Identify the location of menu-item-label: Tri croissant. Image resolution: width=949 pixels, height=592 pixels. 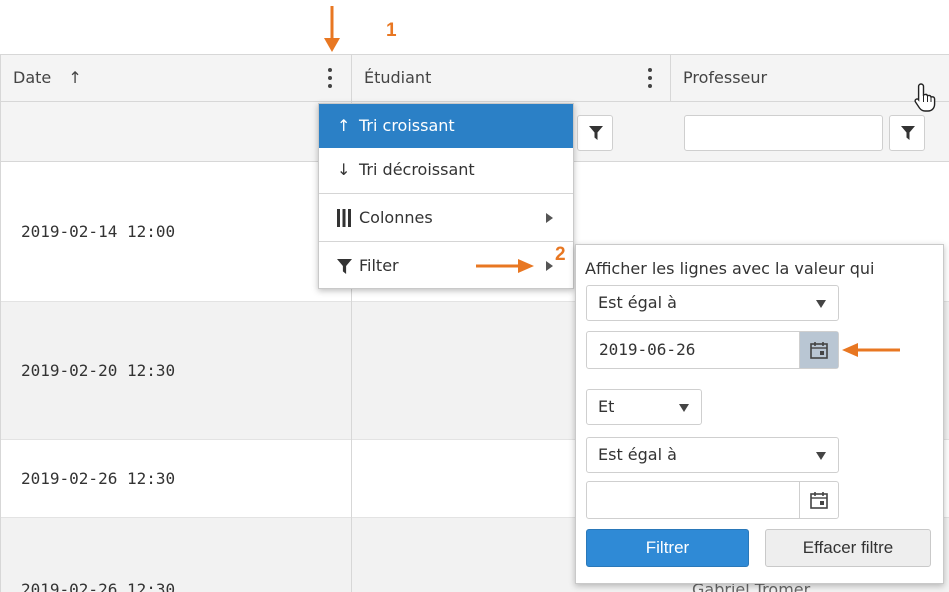
(407, 125).